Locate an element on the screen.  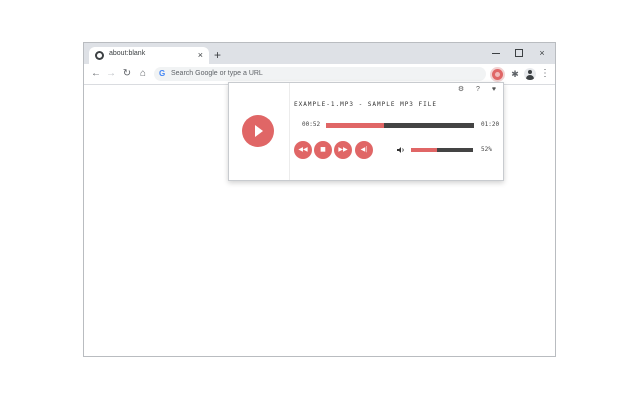
tab-close-icon: × is located at coordinates (200, 55).